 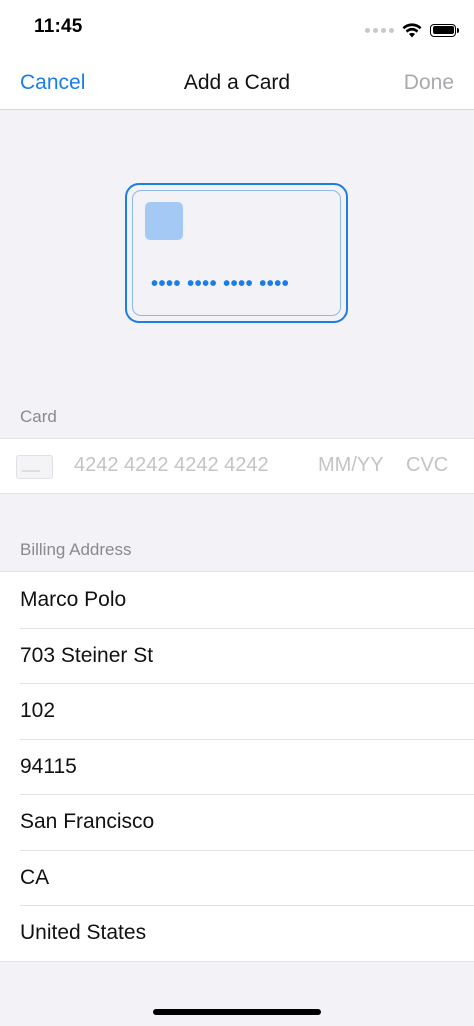 I want to click on billing-state-field: CA, so click(x=237, y=877).